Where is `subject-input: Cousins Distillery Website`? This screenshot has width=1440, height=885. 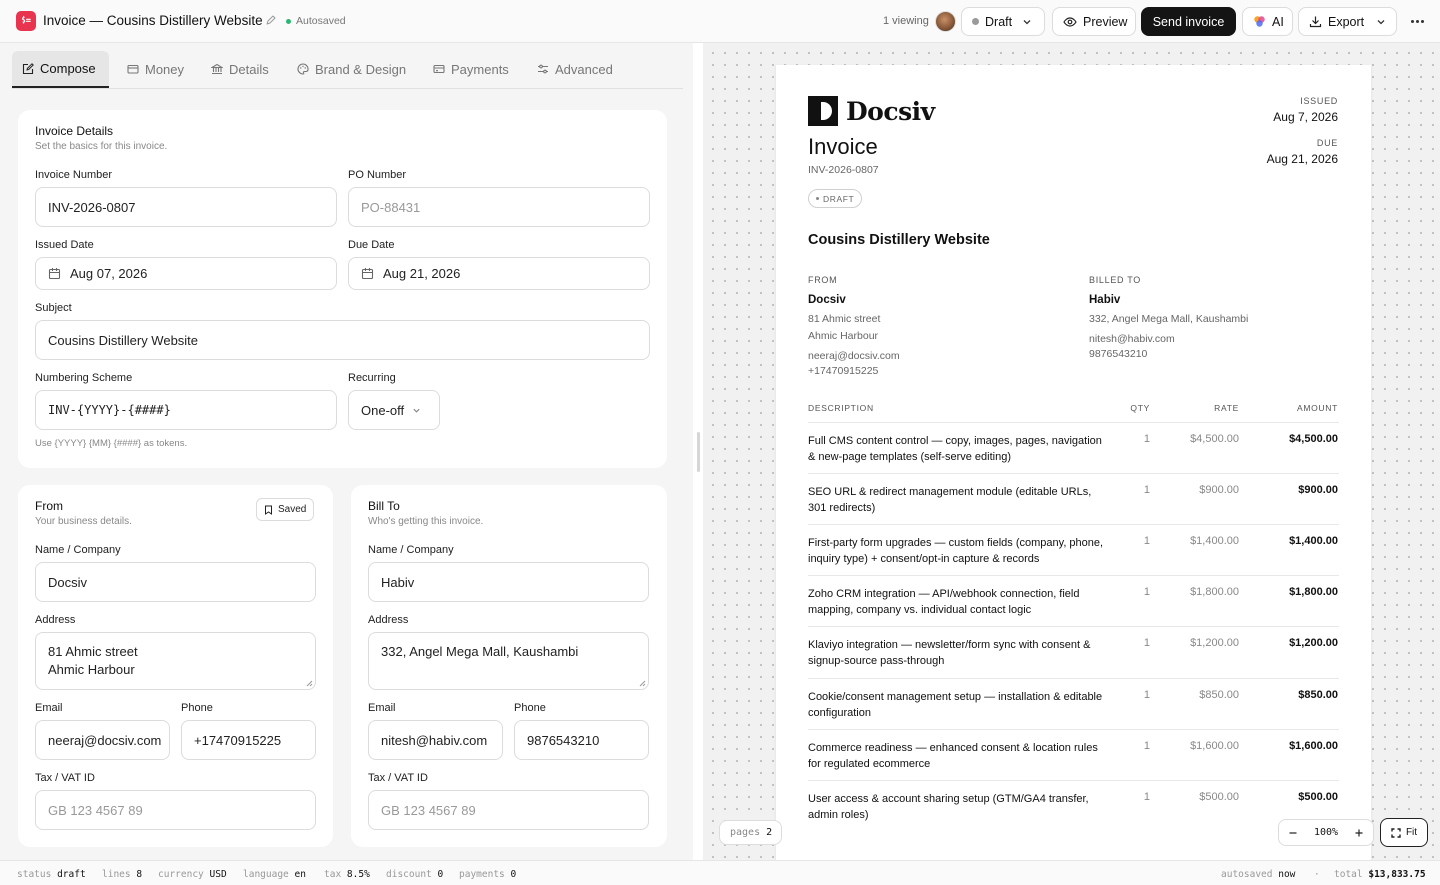
subject-input: Cousins Distillery Website is located at coordinates (342, 340).